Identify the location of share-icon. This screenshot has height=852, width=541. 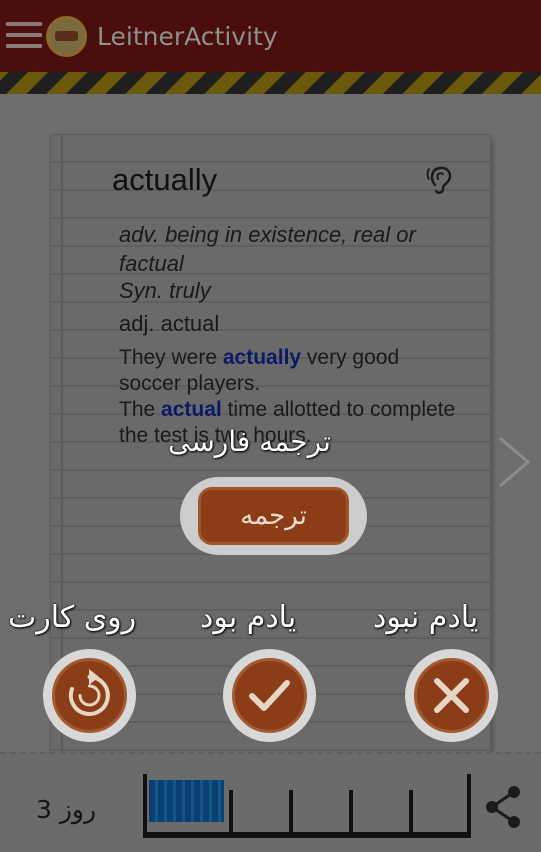
(503, 807).